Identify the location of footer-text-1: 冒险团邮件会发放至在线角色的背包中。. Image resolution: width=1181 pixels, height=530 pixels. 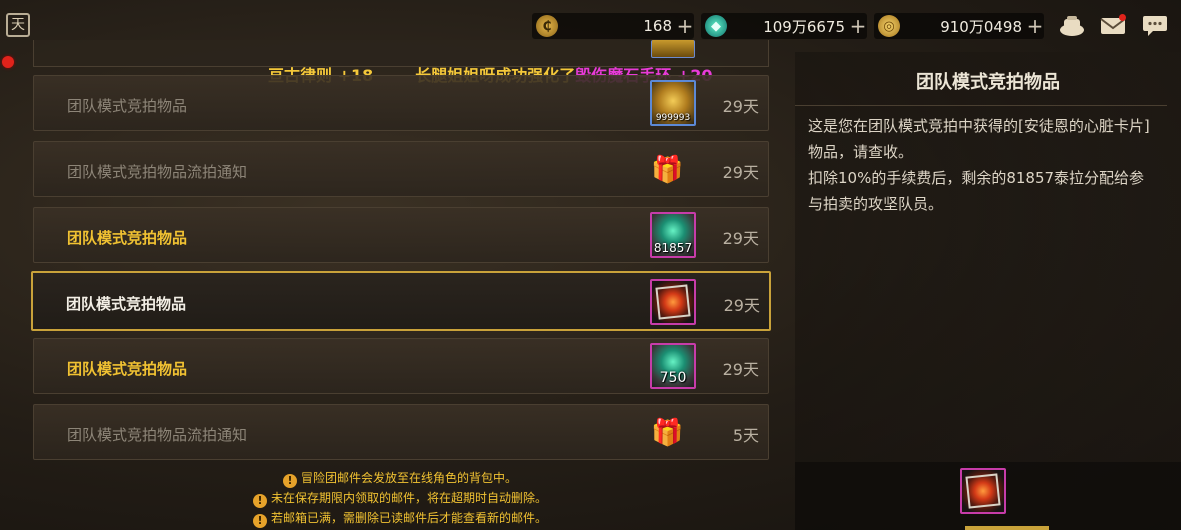
(408, 478).